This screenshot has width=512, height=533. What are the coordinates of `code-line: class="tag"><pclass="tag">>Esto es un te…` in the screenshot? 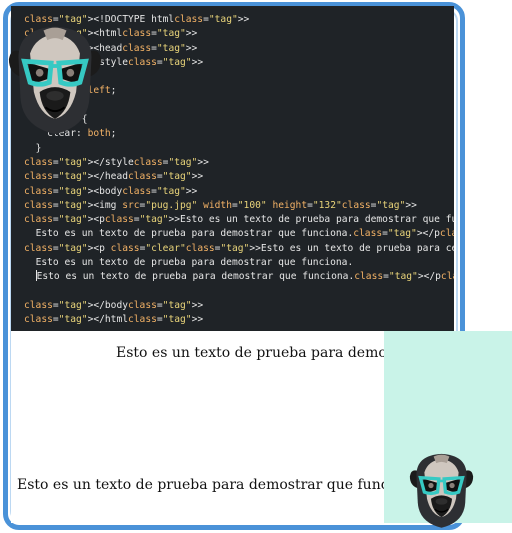 It's located at (239, 220).